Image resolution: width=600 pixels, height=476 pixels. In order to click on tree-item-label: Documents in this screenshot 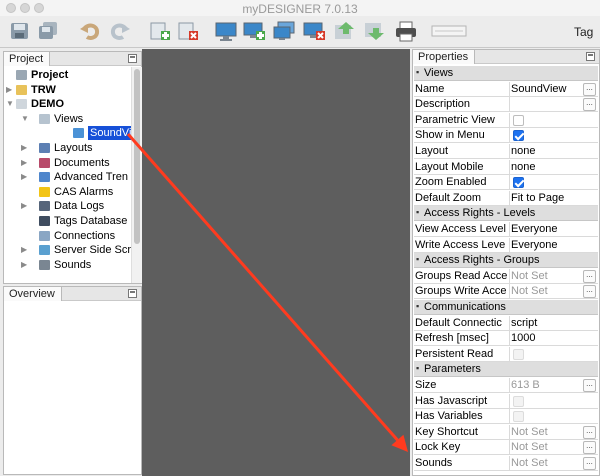, I will do `click(82, 162)`.